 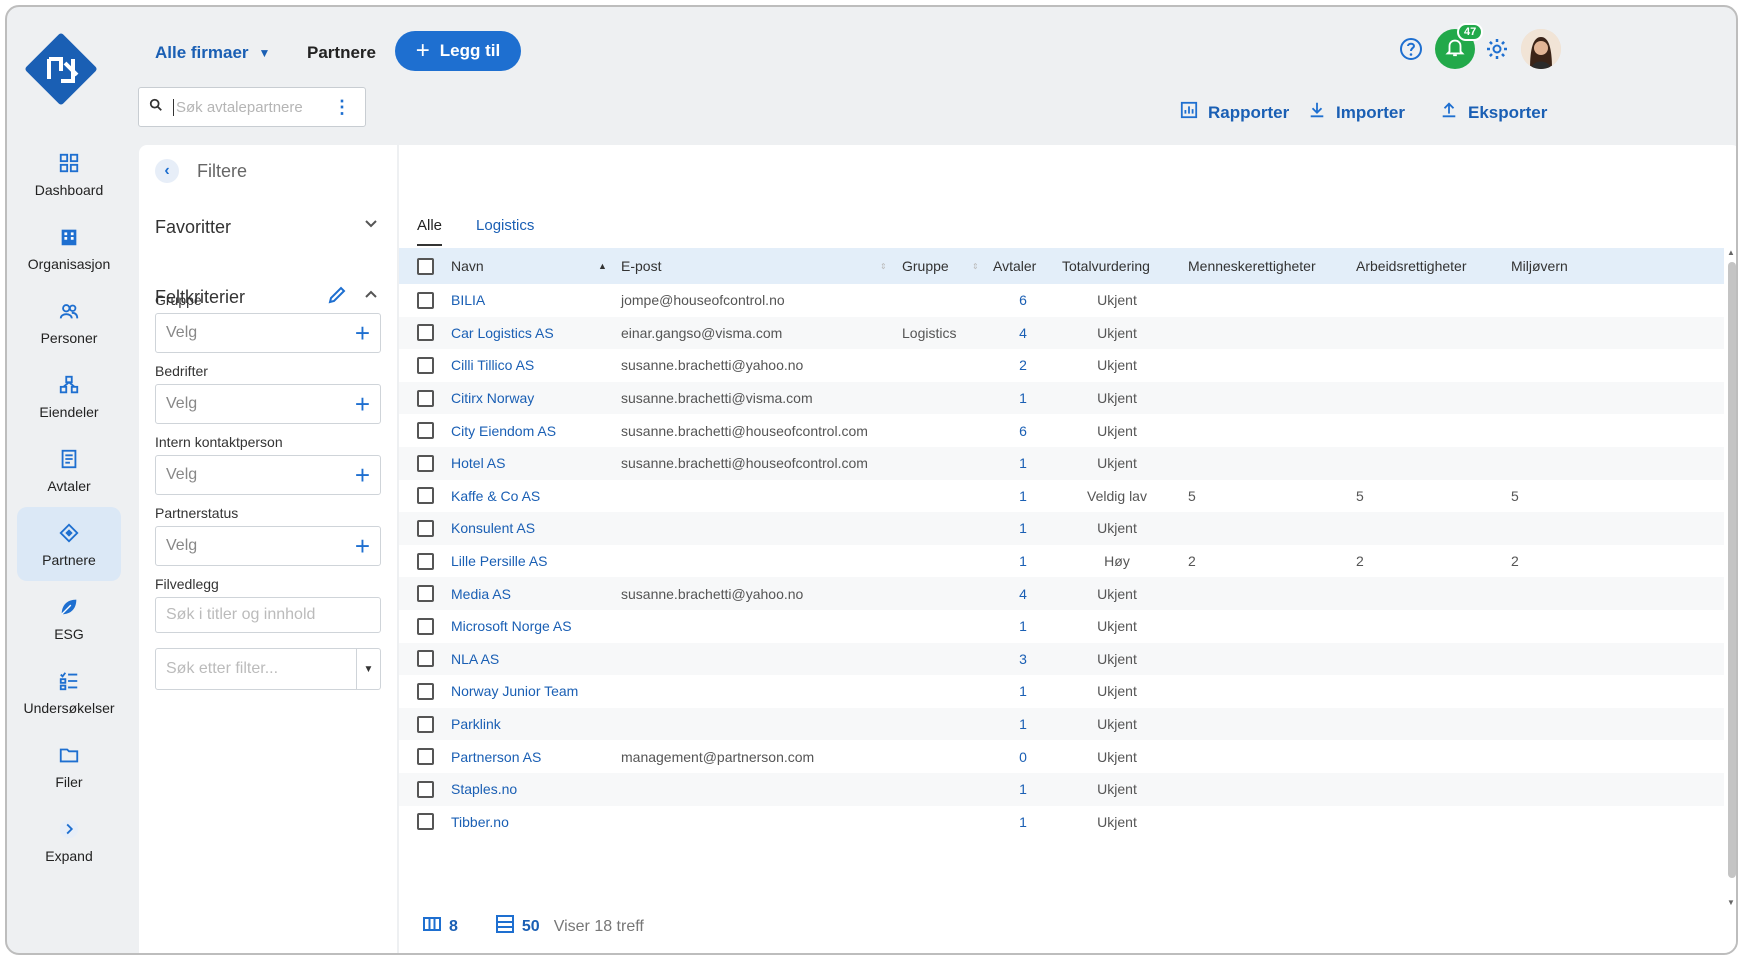 What do you see at coordinates (268, 475) in the screenshot?
I see `intern-kontaktperson-select: Velg +` at bounding box center [268, 475].